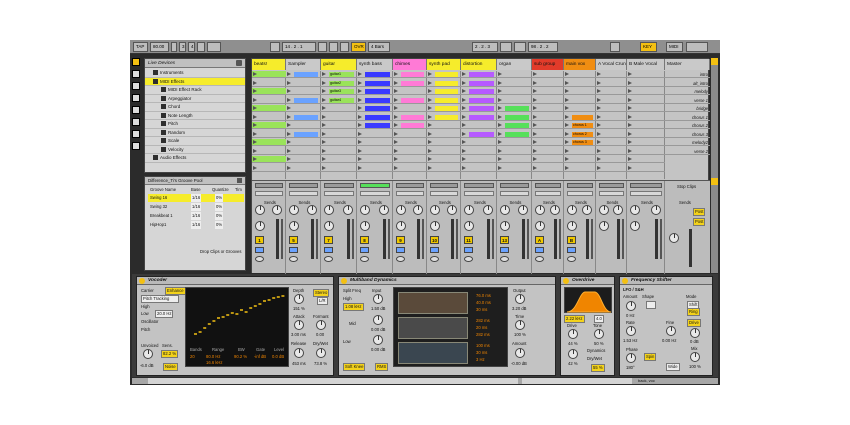 This screenshot has width=850, height=425. I want to click on rate-knob, so click(631, 331).